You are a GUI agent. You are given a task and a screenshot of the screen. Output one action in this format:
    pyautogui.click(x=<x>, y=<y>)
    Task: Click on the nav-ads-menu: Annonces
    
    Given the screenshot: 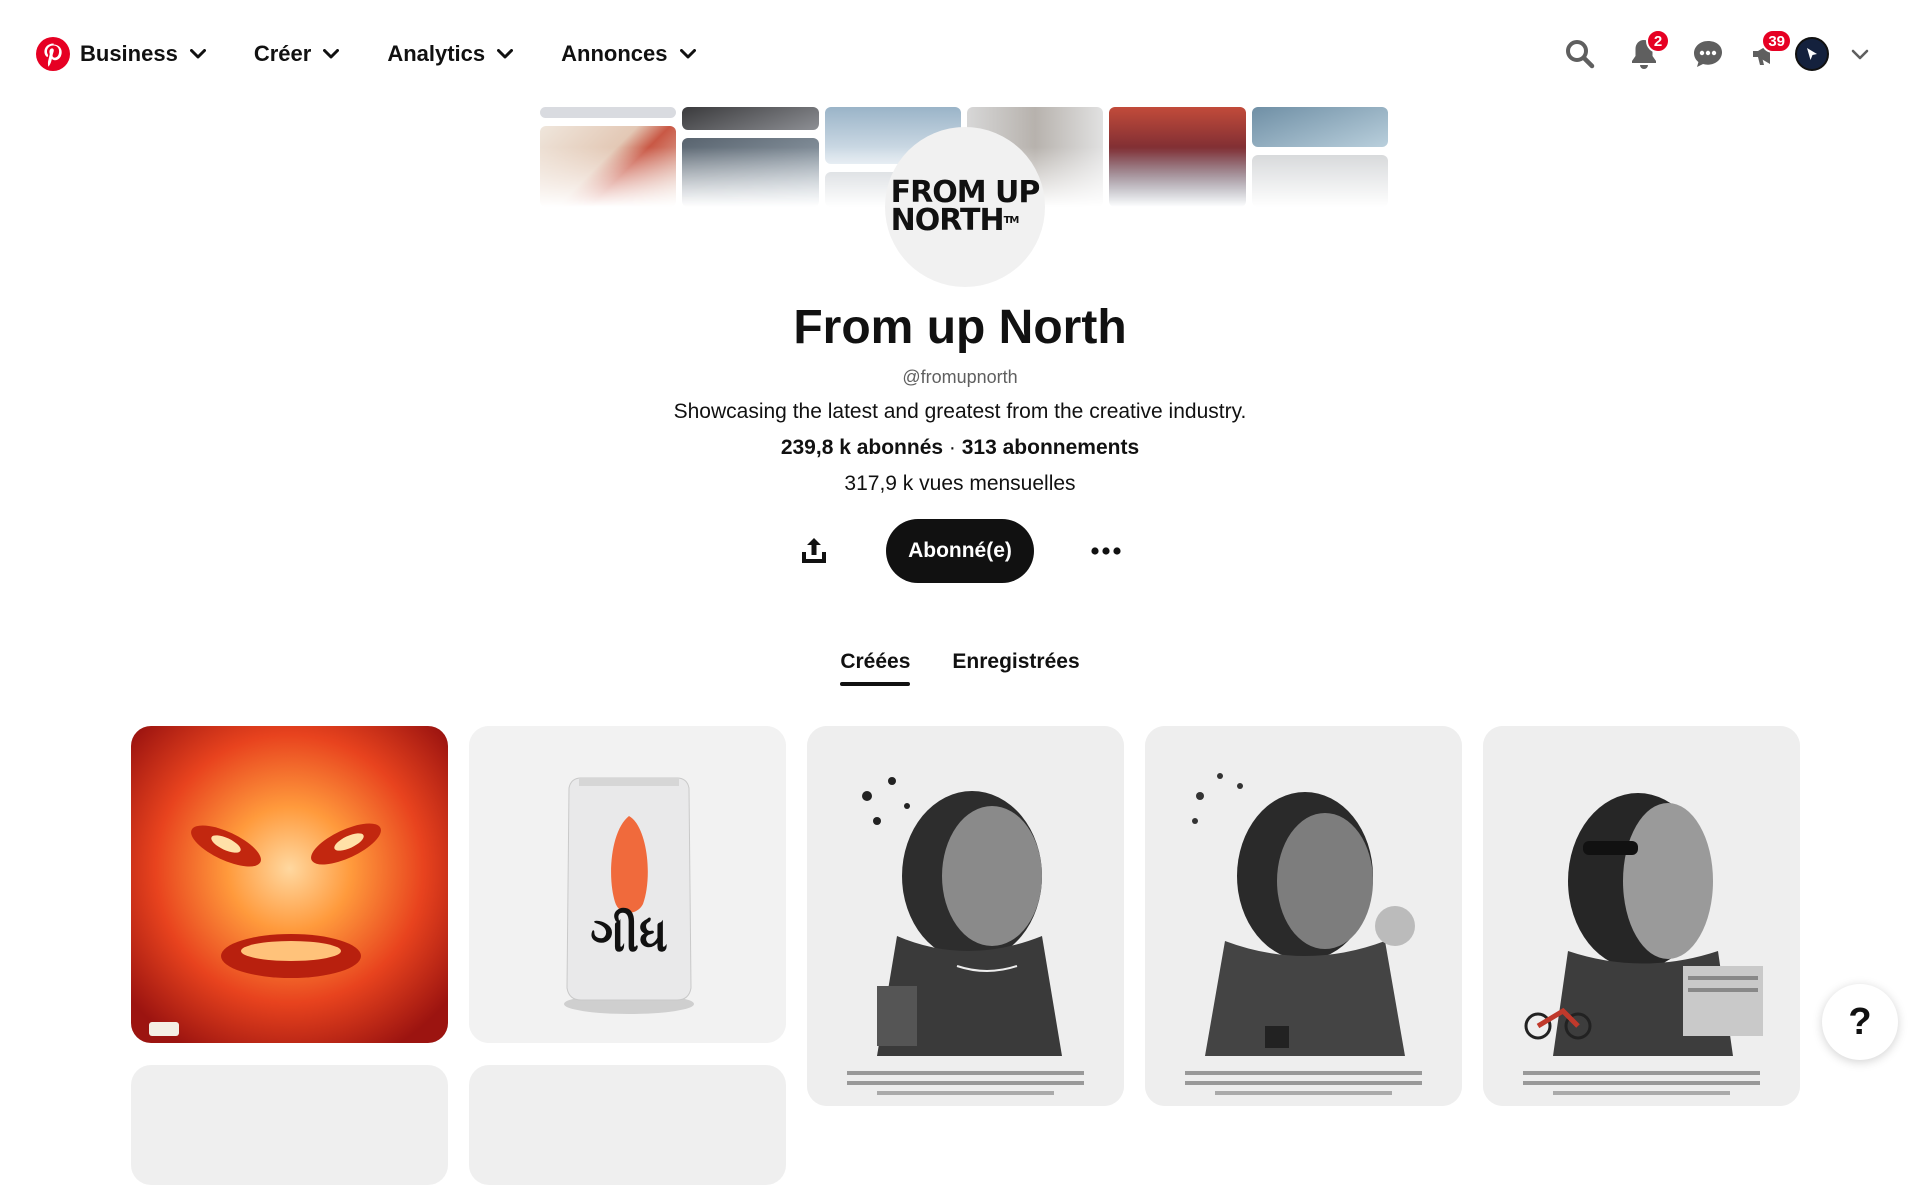 What is the action you would take?
    pyautogui.click(x=628, y=54)
    